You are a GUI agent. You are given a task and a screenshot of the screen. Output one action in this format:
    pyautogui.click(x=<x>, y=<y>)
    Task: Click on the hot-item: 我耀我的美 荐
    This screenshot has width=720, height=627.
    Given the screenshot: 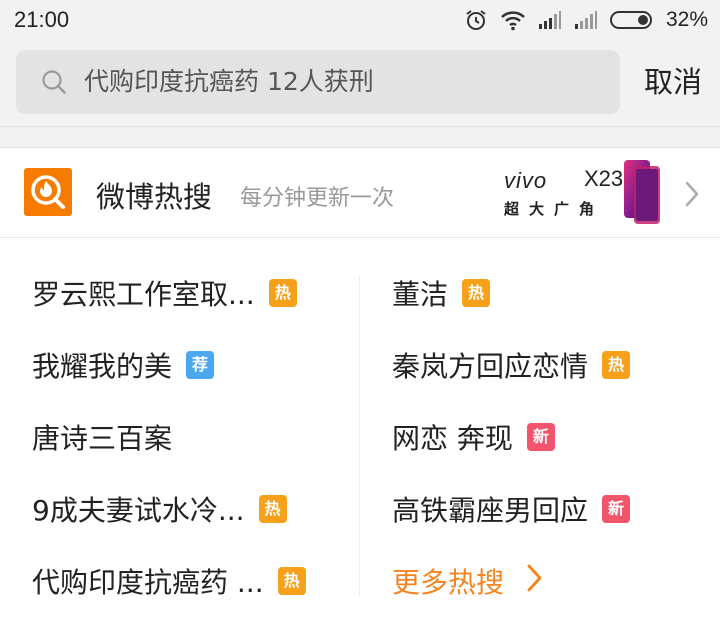 What is the action you would take?
    pyautogui.click(x=123, y=365)
    